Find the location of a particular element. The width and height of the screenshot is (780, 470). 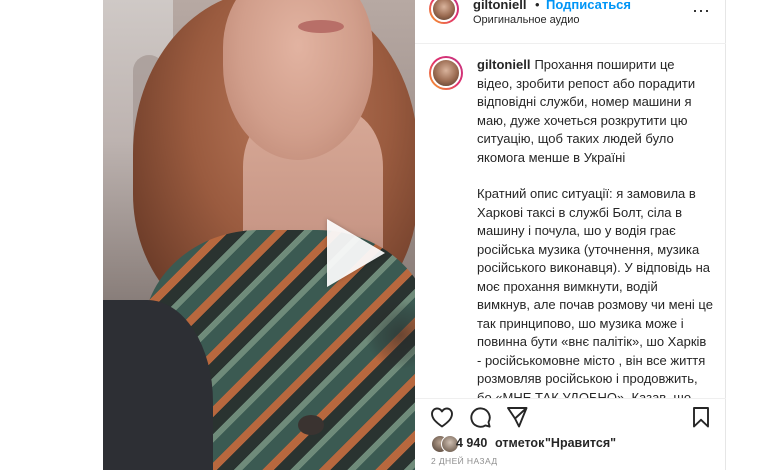

audio-label: Оригинальное аудио is located at coordinates (526, 20).